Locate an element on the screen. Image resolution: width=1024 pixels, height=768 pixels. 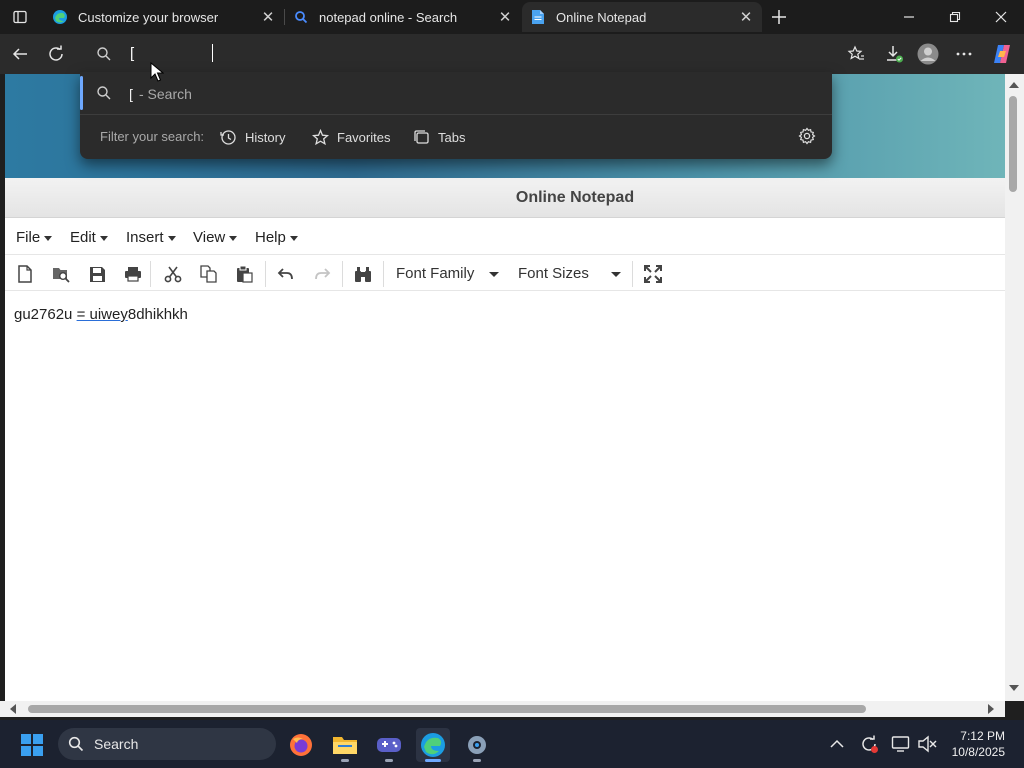
downloads-button is located at coordinates (894, 54).